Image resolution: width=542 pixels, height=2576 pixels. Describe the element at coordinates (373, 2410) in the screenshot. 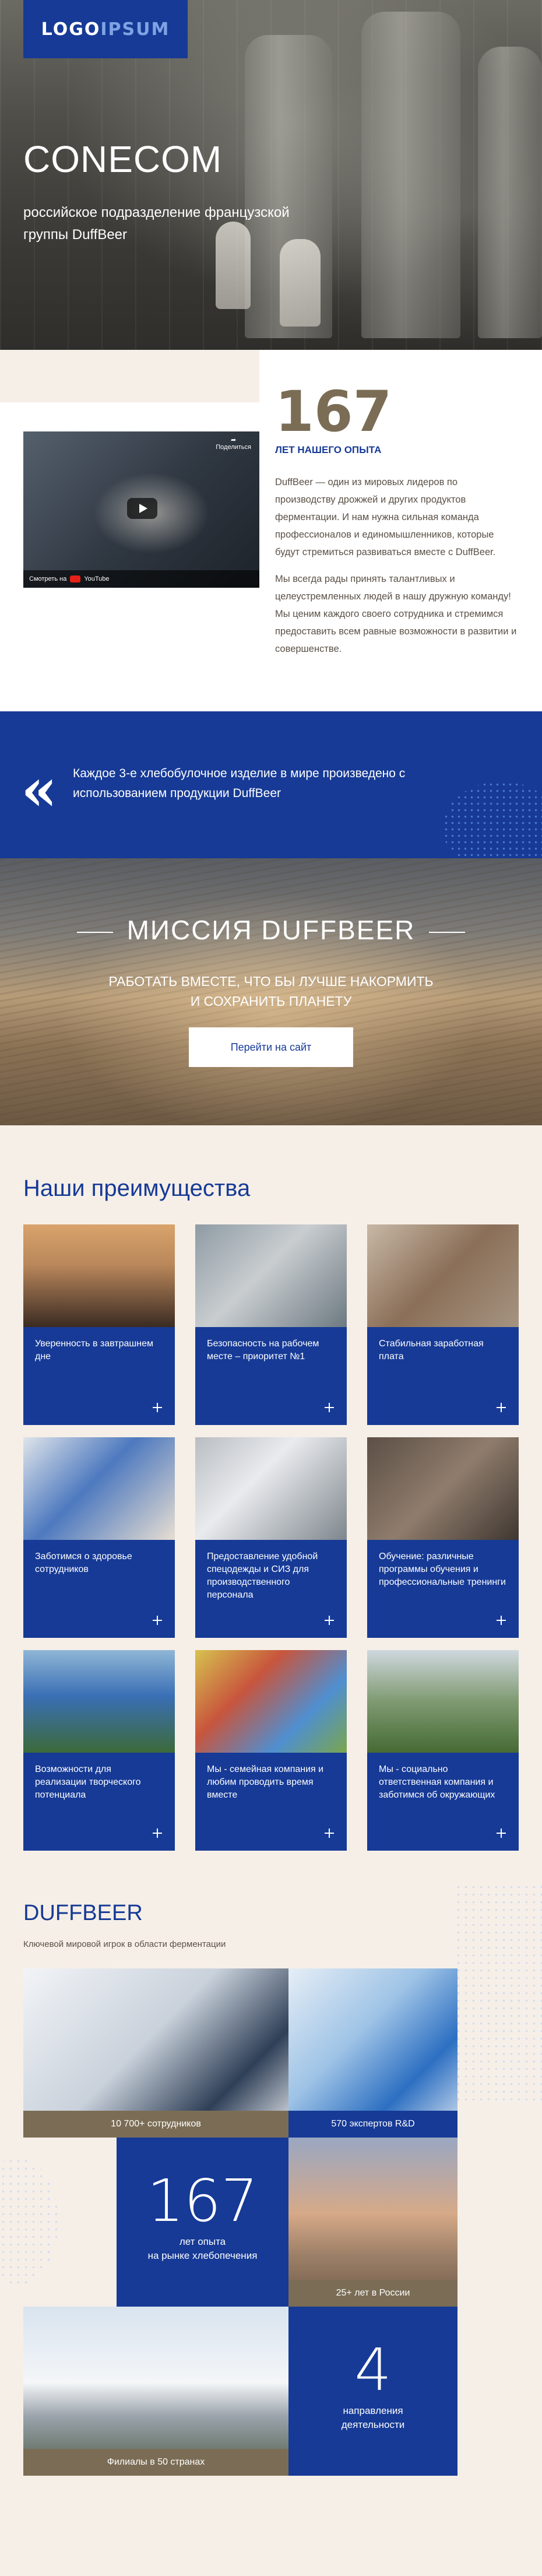

I see `directions-stat-text: направления` at that location.